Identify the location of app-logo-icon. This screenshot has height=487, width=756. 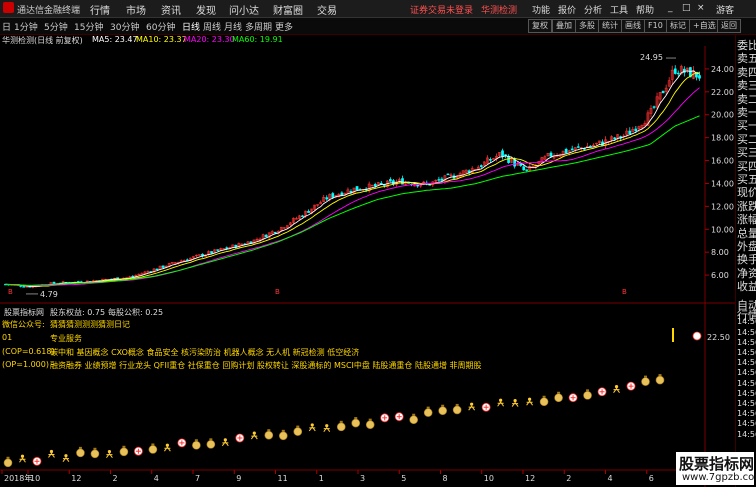
(8, 7).